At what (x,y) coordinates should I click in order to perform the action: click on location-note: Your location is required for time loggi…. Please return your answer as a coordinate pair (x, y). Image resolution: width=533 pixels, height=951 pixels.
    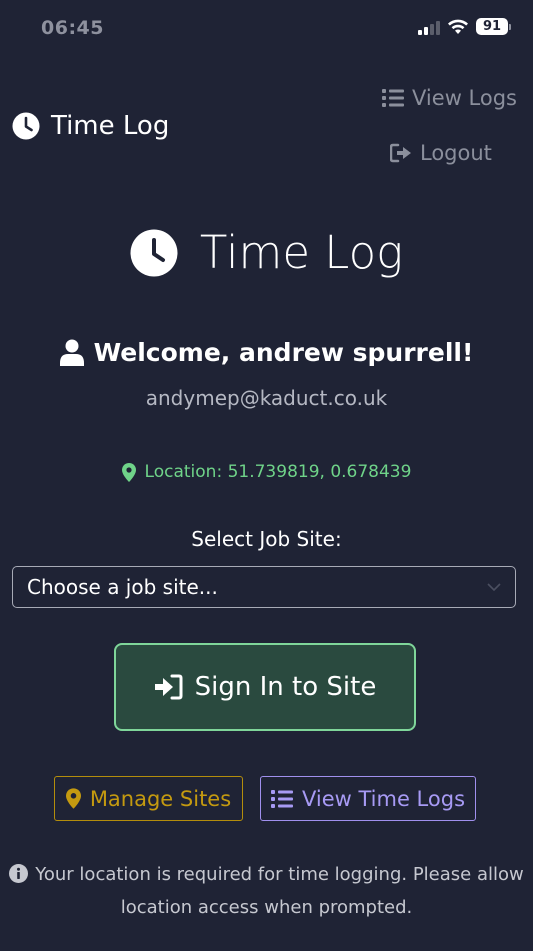
    Looking at the image, I should click on (266, 891).